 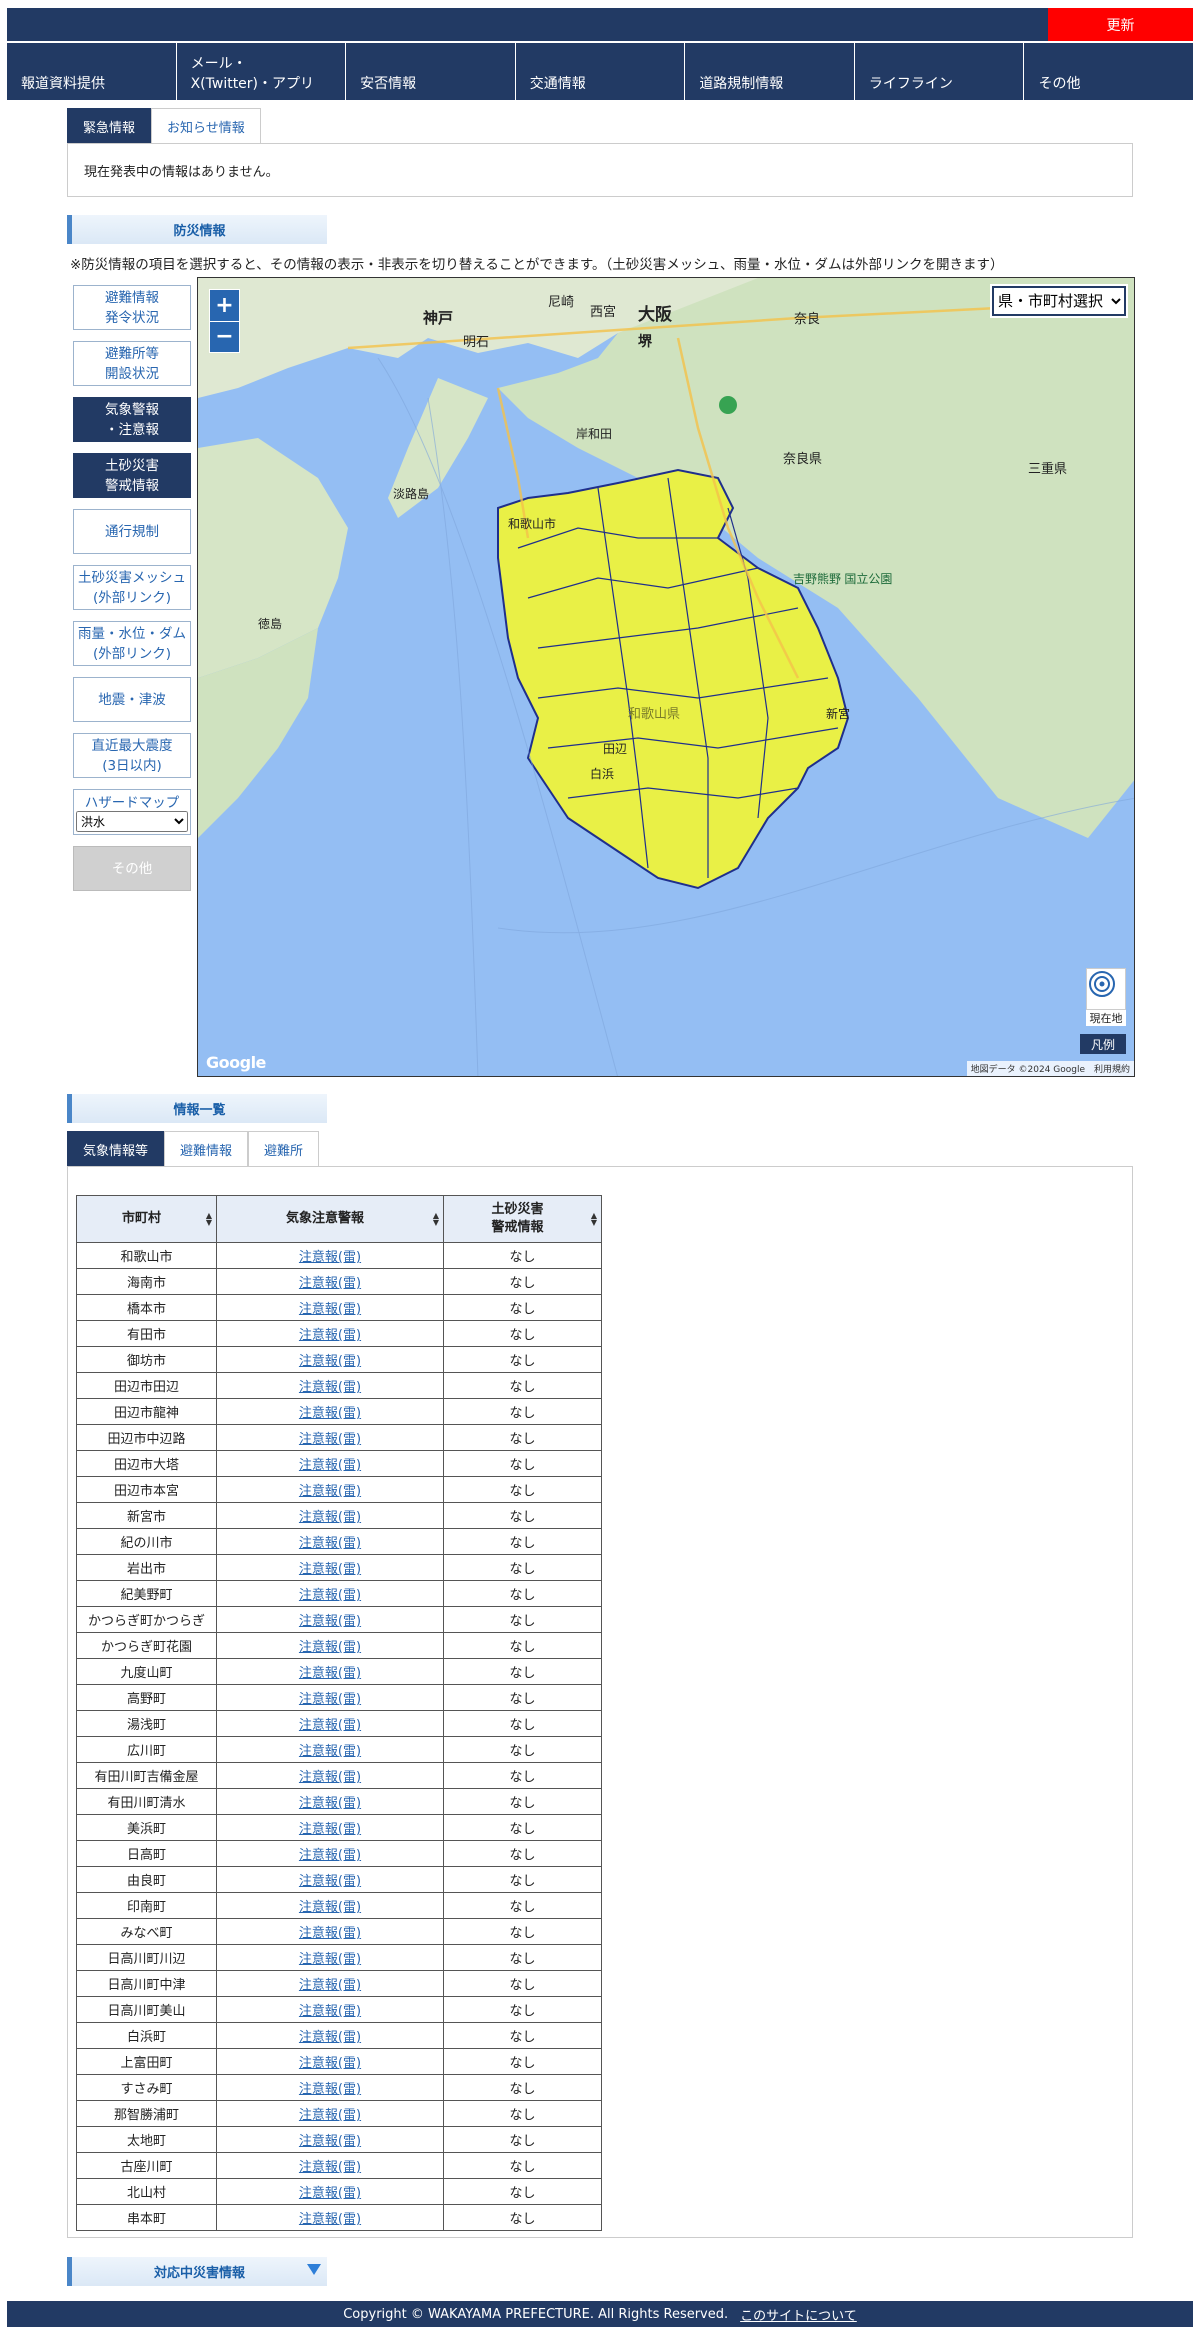 I want to click on zoom-out-button: −, so click(x=224, y=337).